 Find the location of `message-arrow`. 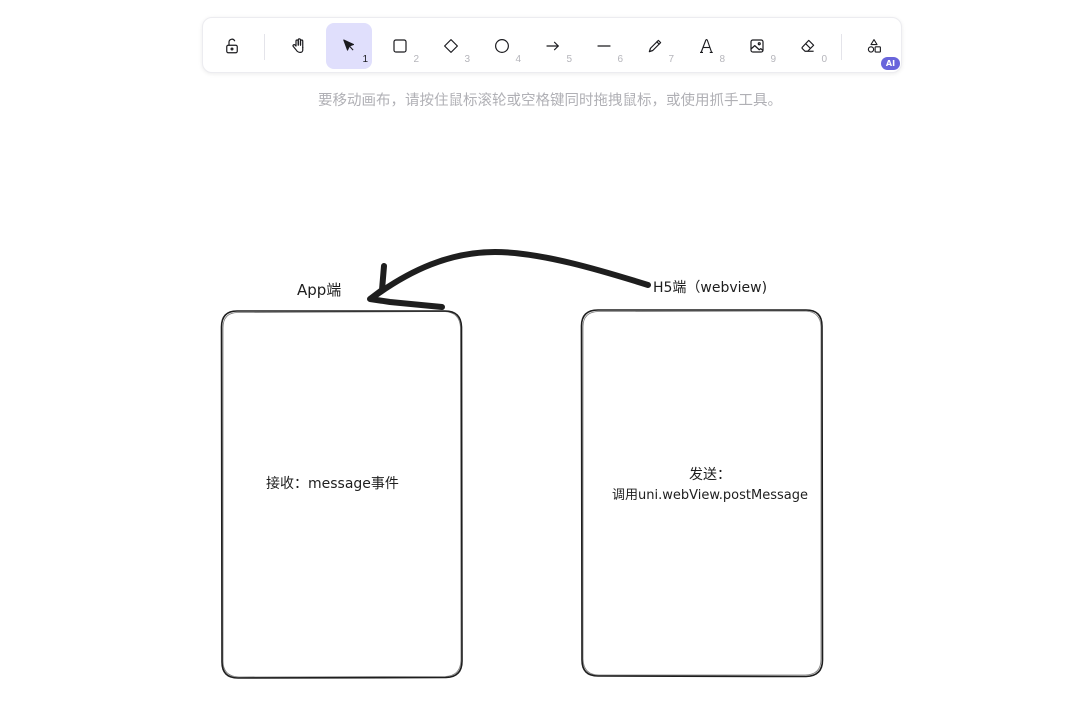

message-arrow is located at coordinates (510, 275).